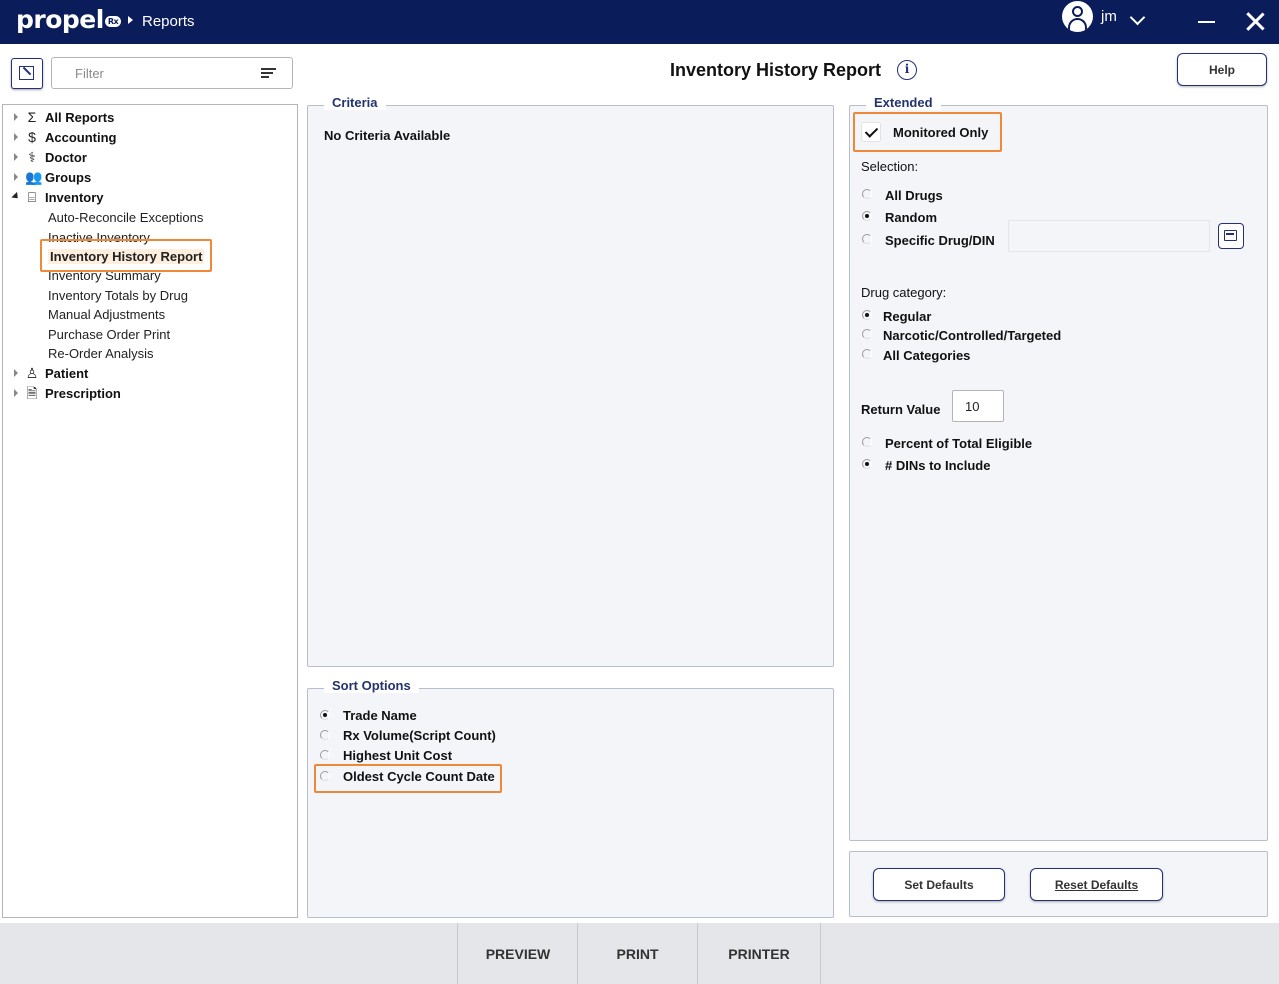  I want to click on tree-item-groups: Groups, so click(68, 177).